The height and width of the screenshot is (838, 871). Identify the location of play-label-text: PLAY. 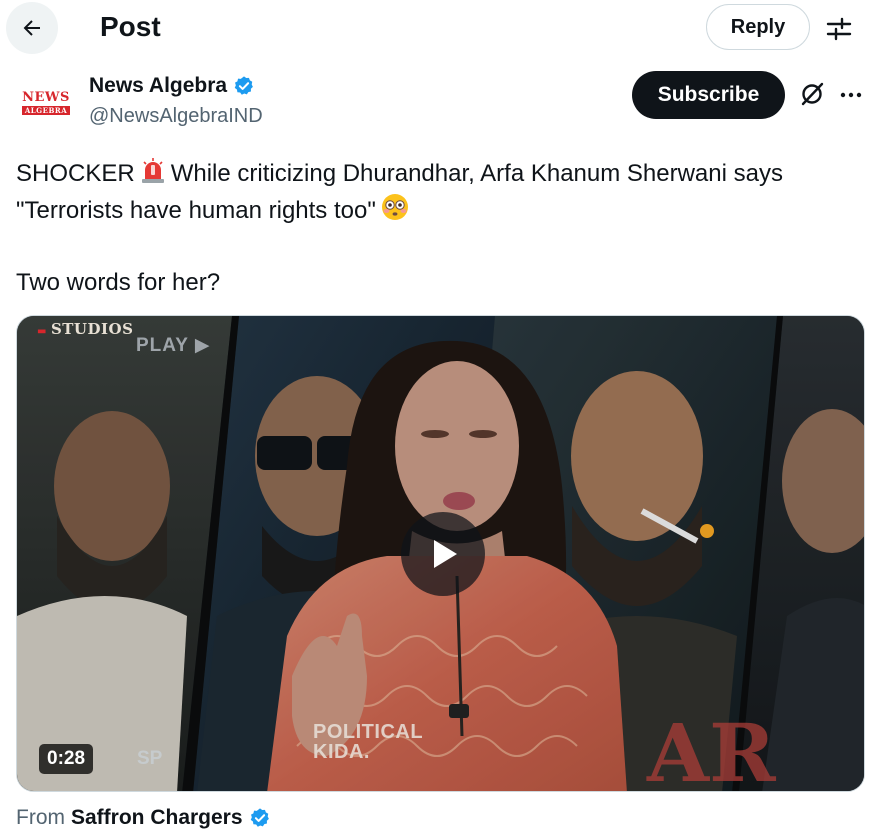
(162, 345).